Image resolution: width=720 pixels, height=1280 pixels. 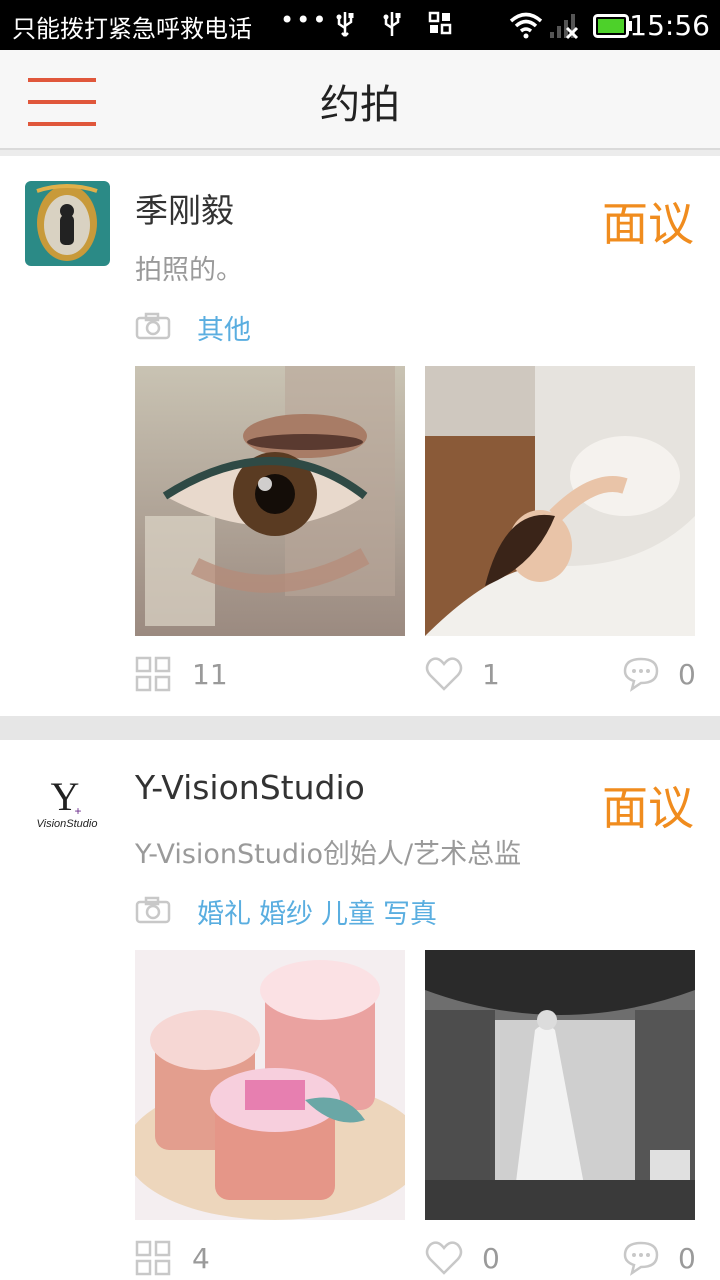 I want to click on tag: 婚礼, so click(x=224, y=914).